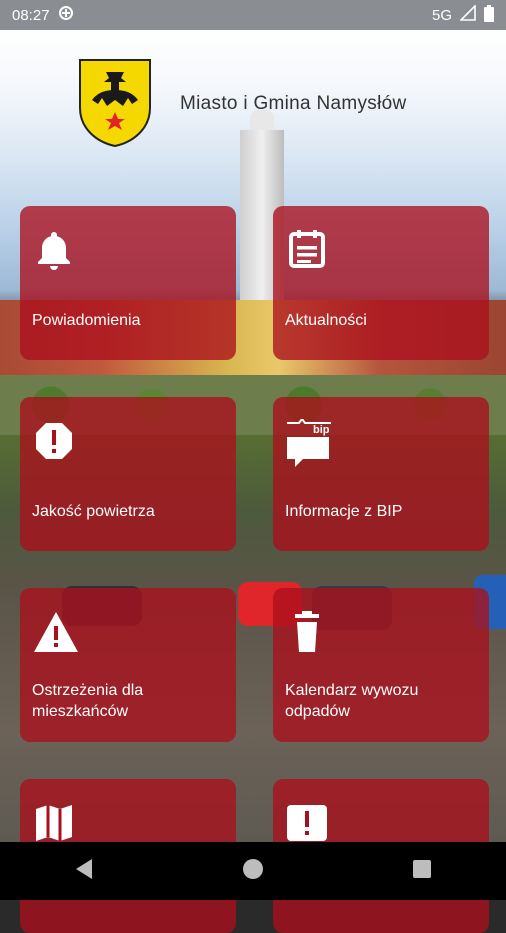 This screenshot has height=933, width=506. I want to click on tile-resident-warnings: Ostrzeżenia dla mieszkańców, so click(128, 665).